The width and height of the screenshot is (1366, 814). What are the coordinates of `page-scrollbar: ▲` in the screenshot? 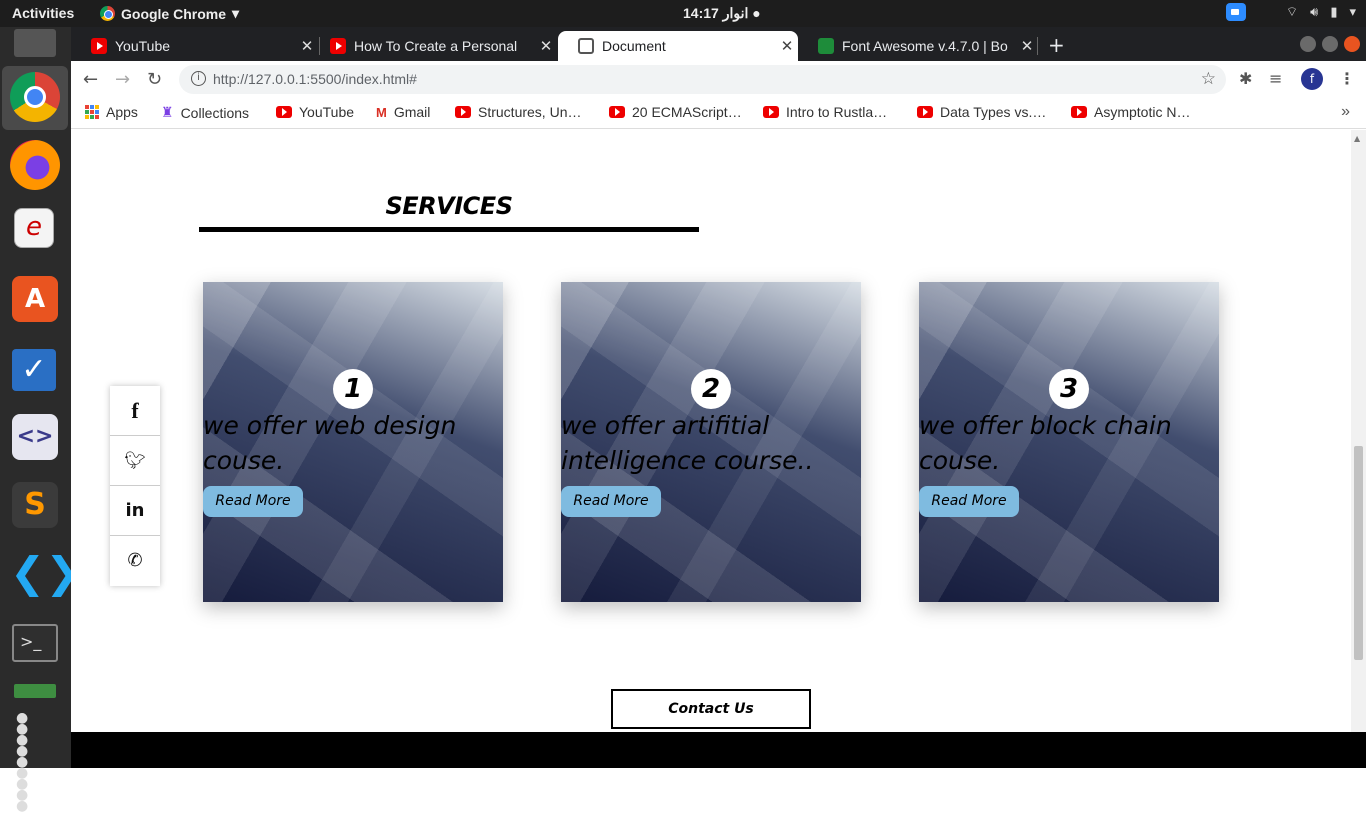 It's located at (1358, 431).